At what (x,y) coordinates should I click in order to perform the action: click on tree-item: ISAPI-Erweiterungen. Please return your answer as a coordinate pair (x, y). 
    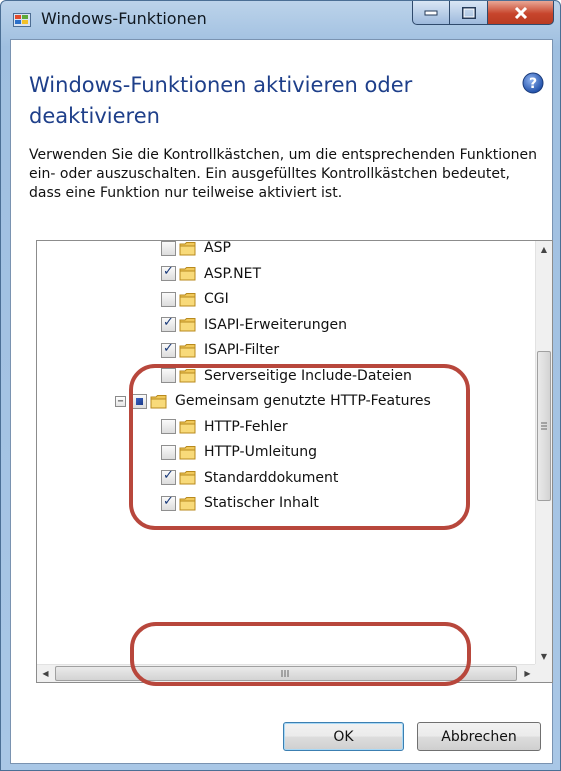
    Looking at the image, I should click on (245, 325).